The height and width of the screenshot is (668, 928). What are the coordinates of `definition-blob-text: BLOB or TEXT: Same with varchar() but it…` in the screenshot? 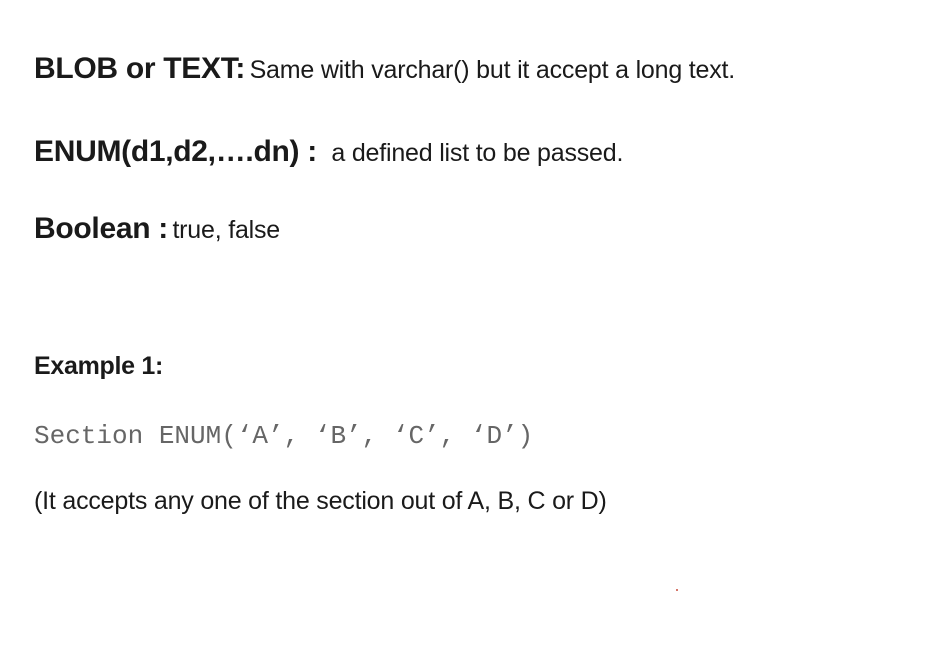 It's located at (384, 69).